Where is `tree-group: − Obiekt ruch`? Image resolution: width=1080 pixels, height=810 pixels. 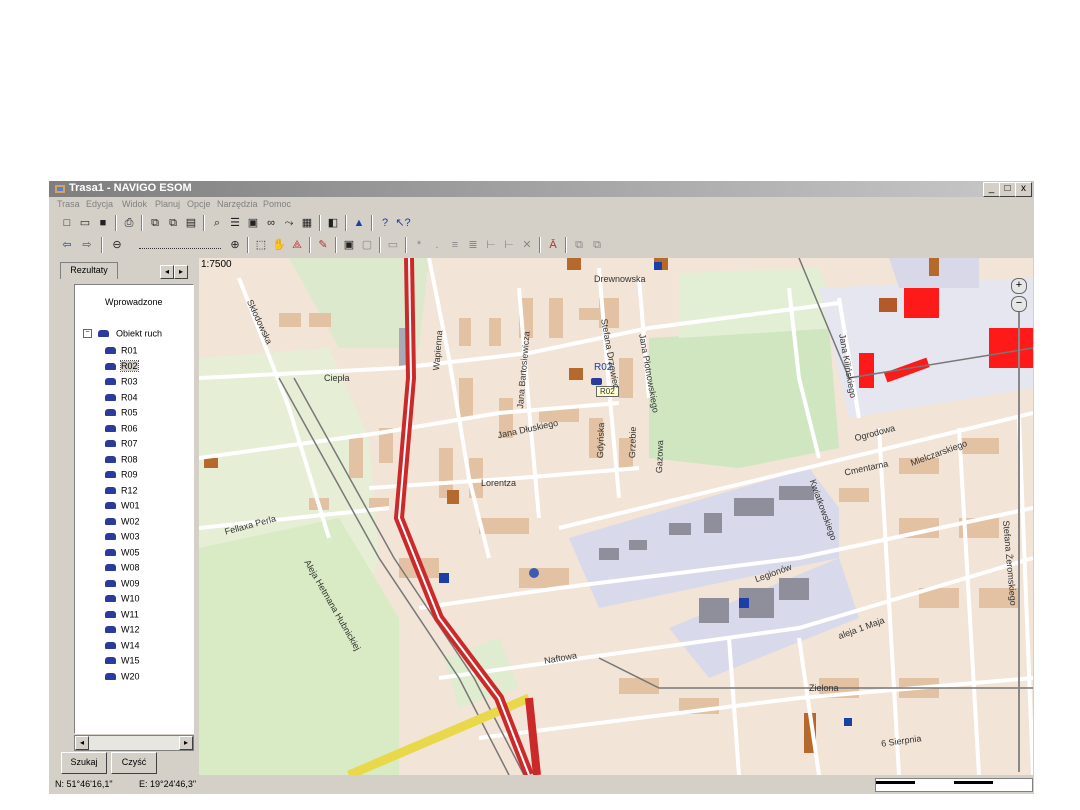 tree-group: − Obiekt ruch is located at coordinates (122, 333).